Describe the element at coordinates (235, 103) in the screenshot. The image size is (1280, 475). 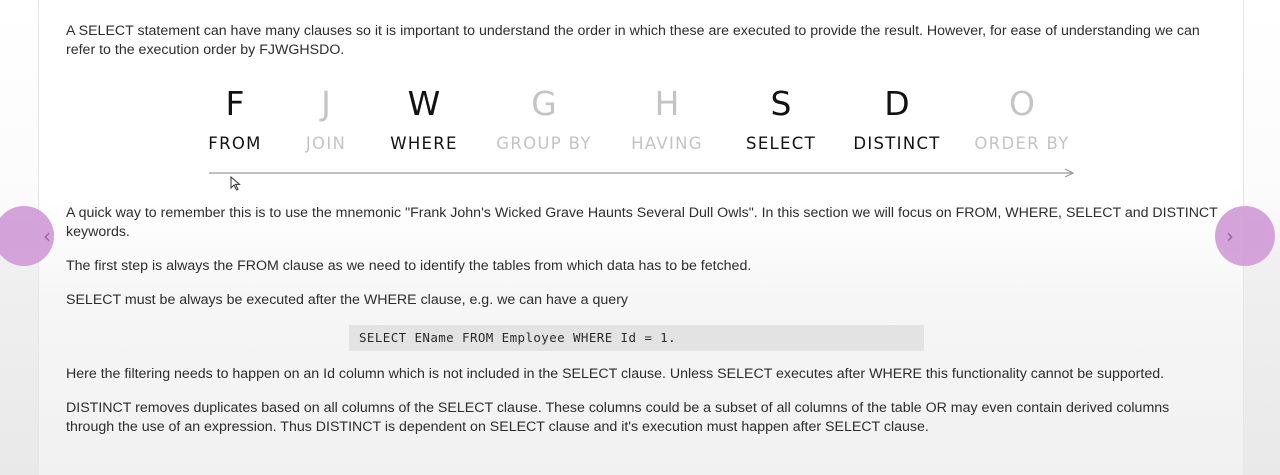
I see `mnemonic-letter-f: F` at that location.